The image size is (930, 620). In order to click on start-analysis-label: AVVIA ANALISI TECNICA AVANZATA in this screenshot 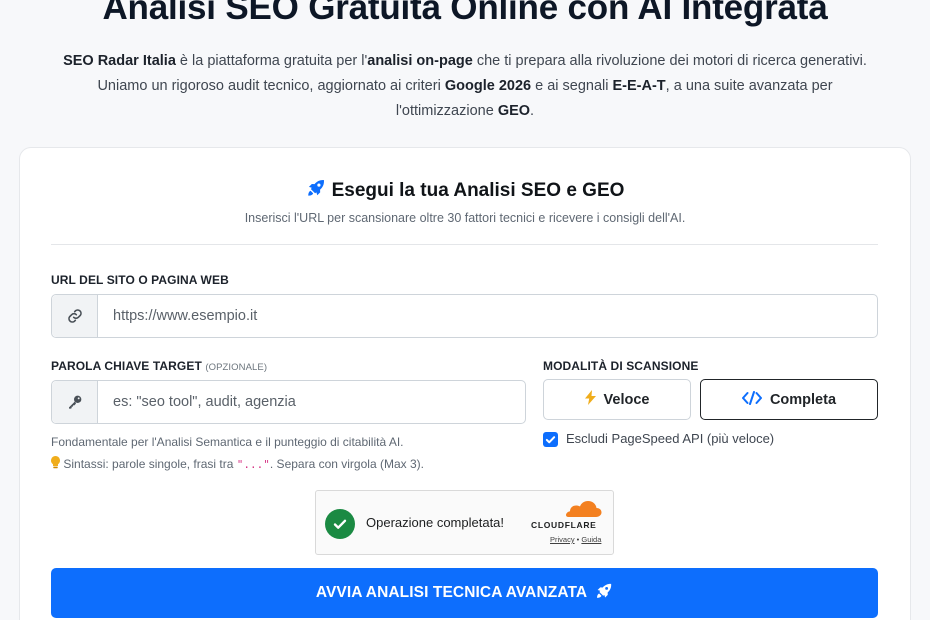, I will do `click(451, 592)`.